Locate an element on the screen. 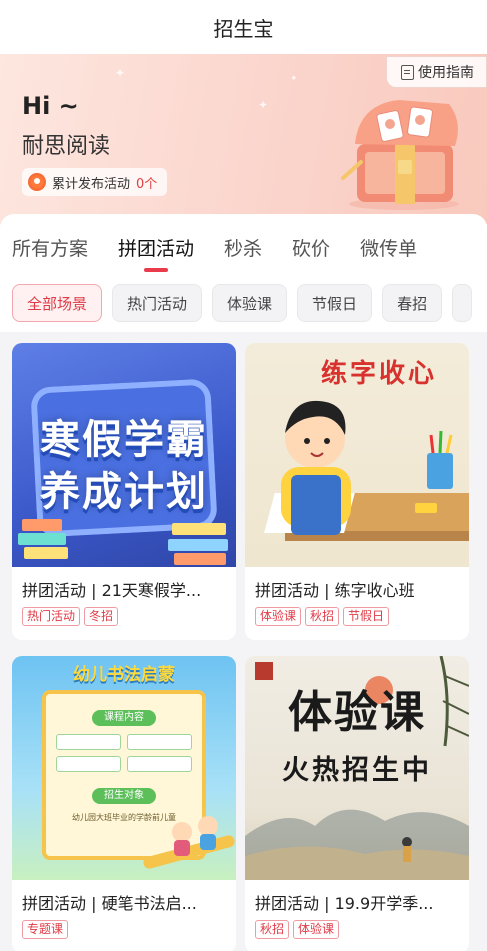 This screenshot has width=487, height=951. template-card: 体验课 火热招生中 拼团活动 | 19.9开学季... 秋招 体验课 is located at coordinates (357, 803).